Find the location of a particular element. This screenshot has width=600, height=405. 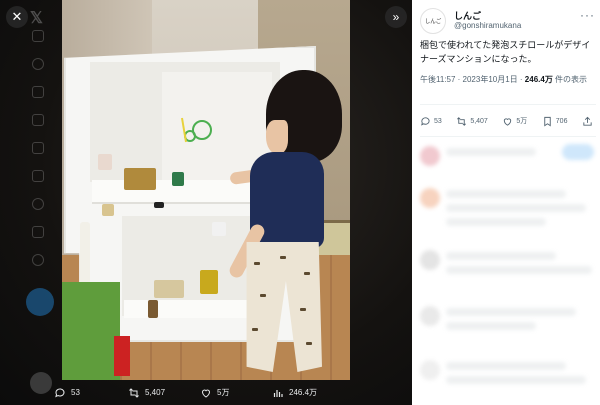

red-toy is located at coordinates (122, 356).